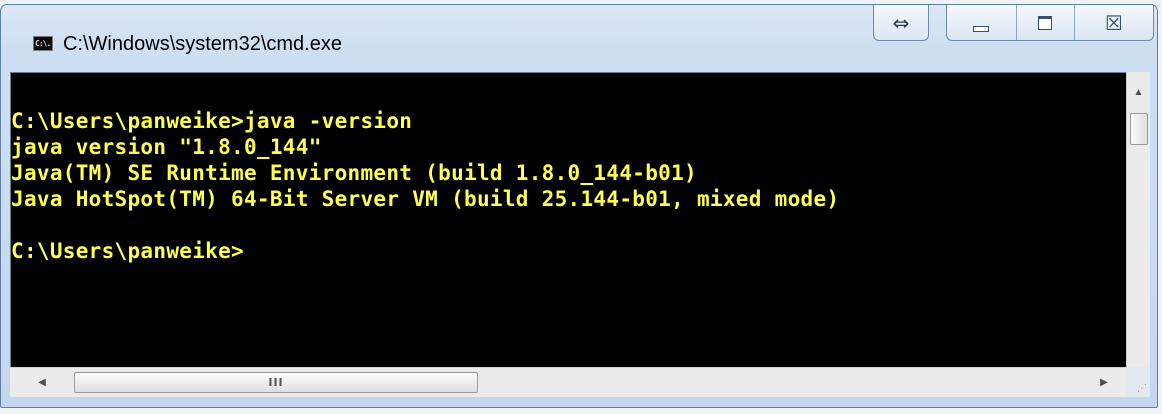 The width and height of the screenshot is (1162, 414). Describe the element at coordinates (202, 44) in the screenshot. I see `window-title: C:\Windows\system32\cmd.exe` at that location.